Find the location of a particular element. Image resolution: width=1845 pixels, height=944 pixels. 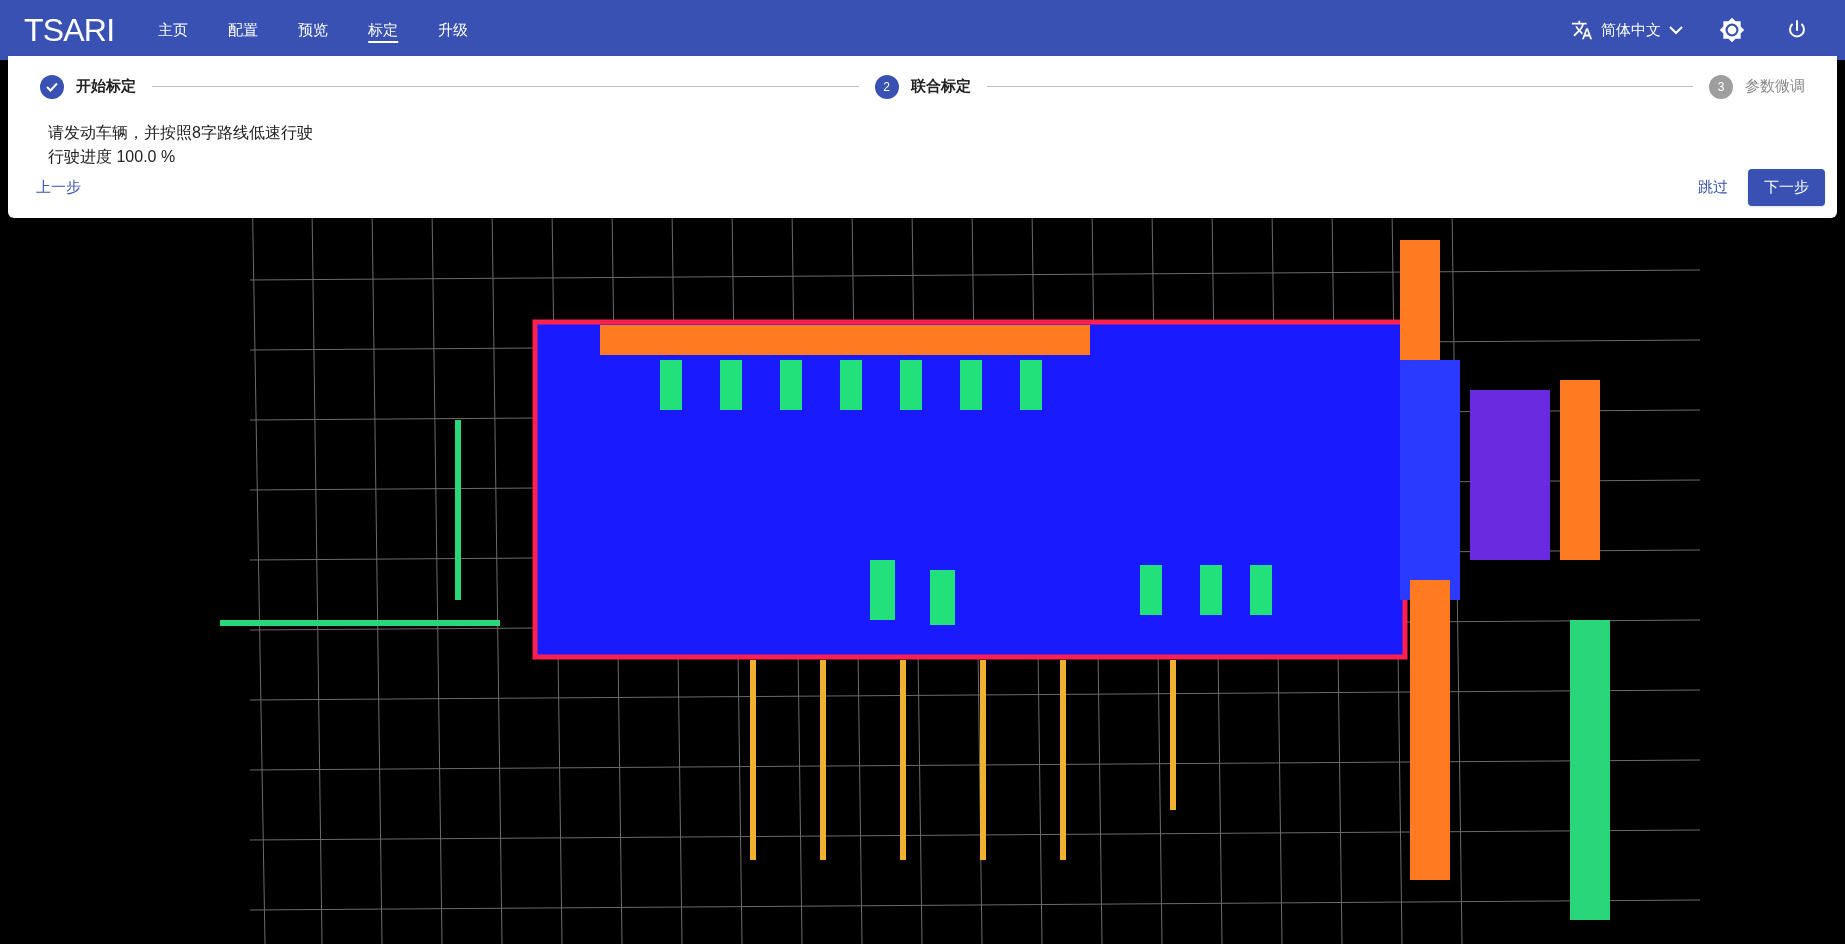

step-number: 2 is located at coordinates (886, 86).